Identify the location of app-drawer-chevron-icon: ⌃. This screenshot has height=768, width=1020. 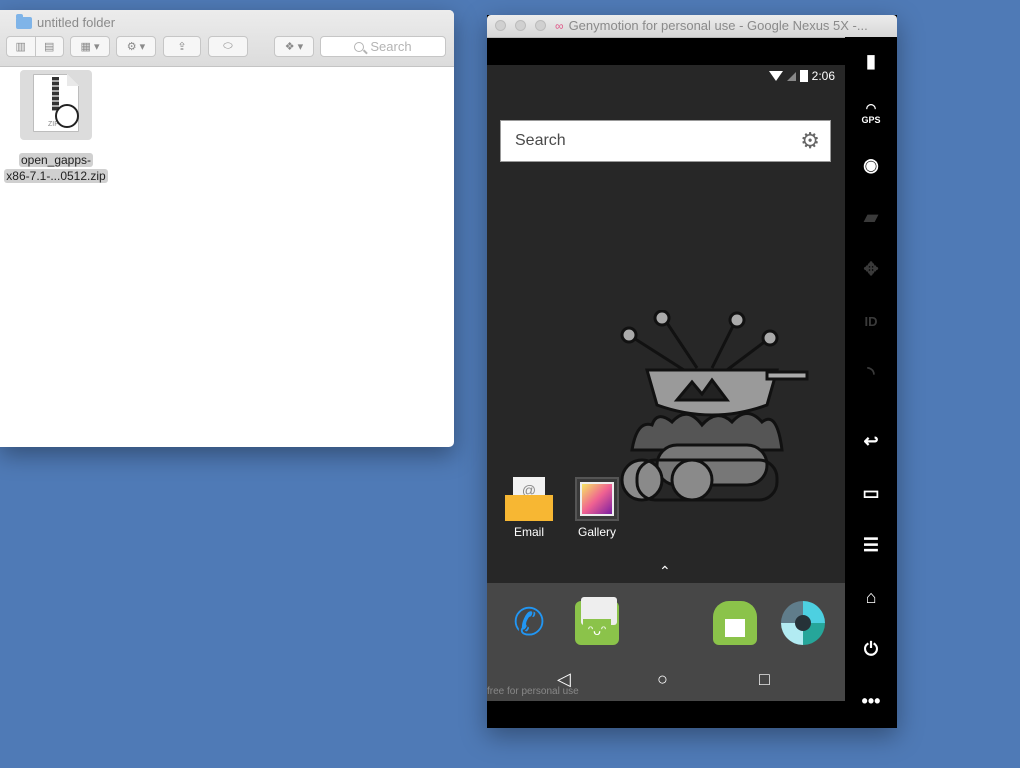
(665, 571).